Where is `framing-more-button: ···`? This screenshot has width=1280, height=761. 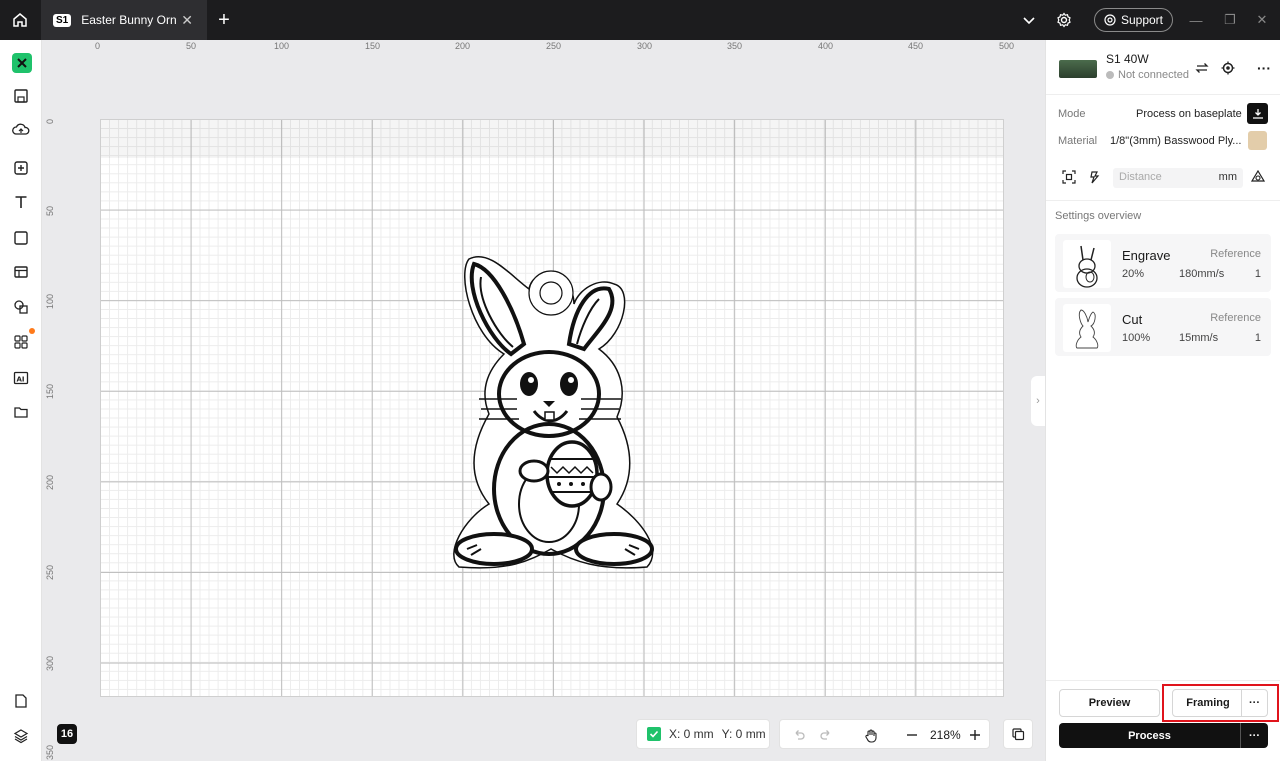
framing-more-button: ··· is located at coordinates (1254, 703).